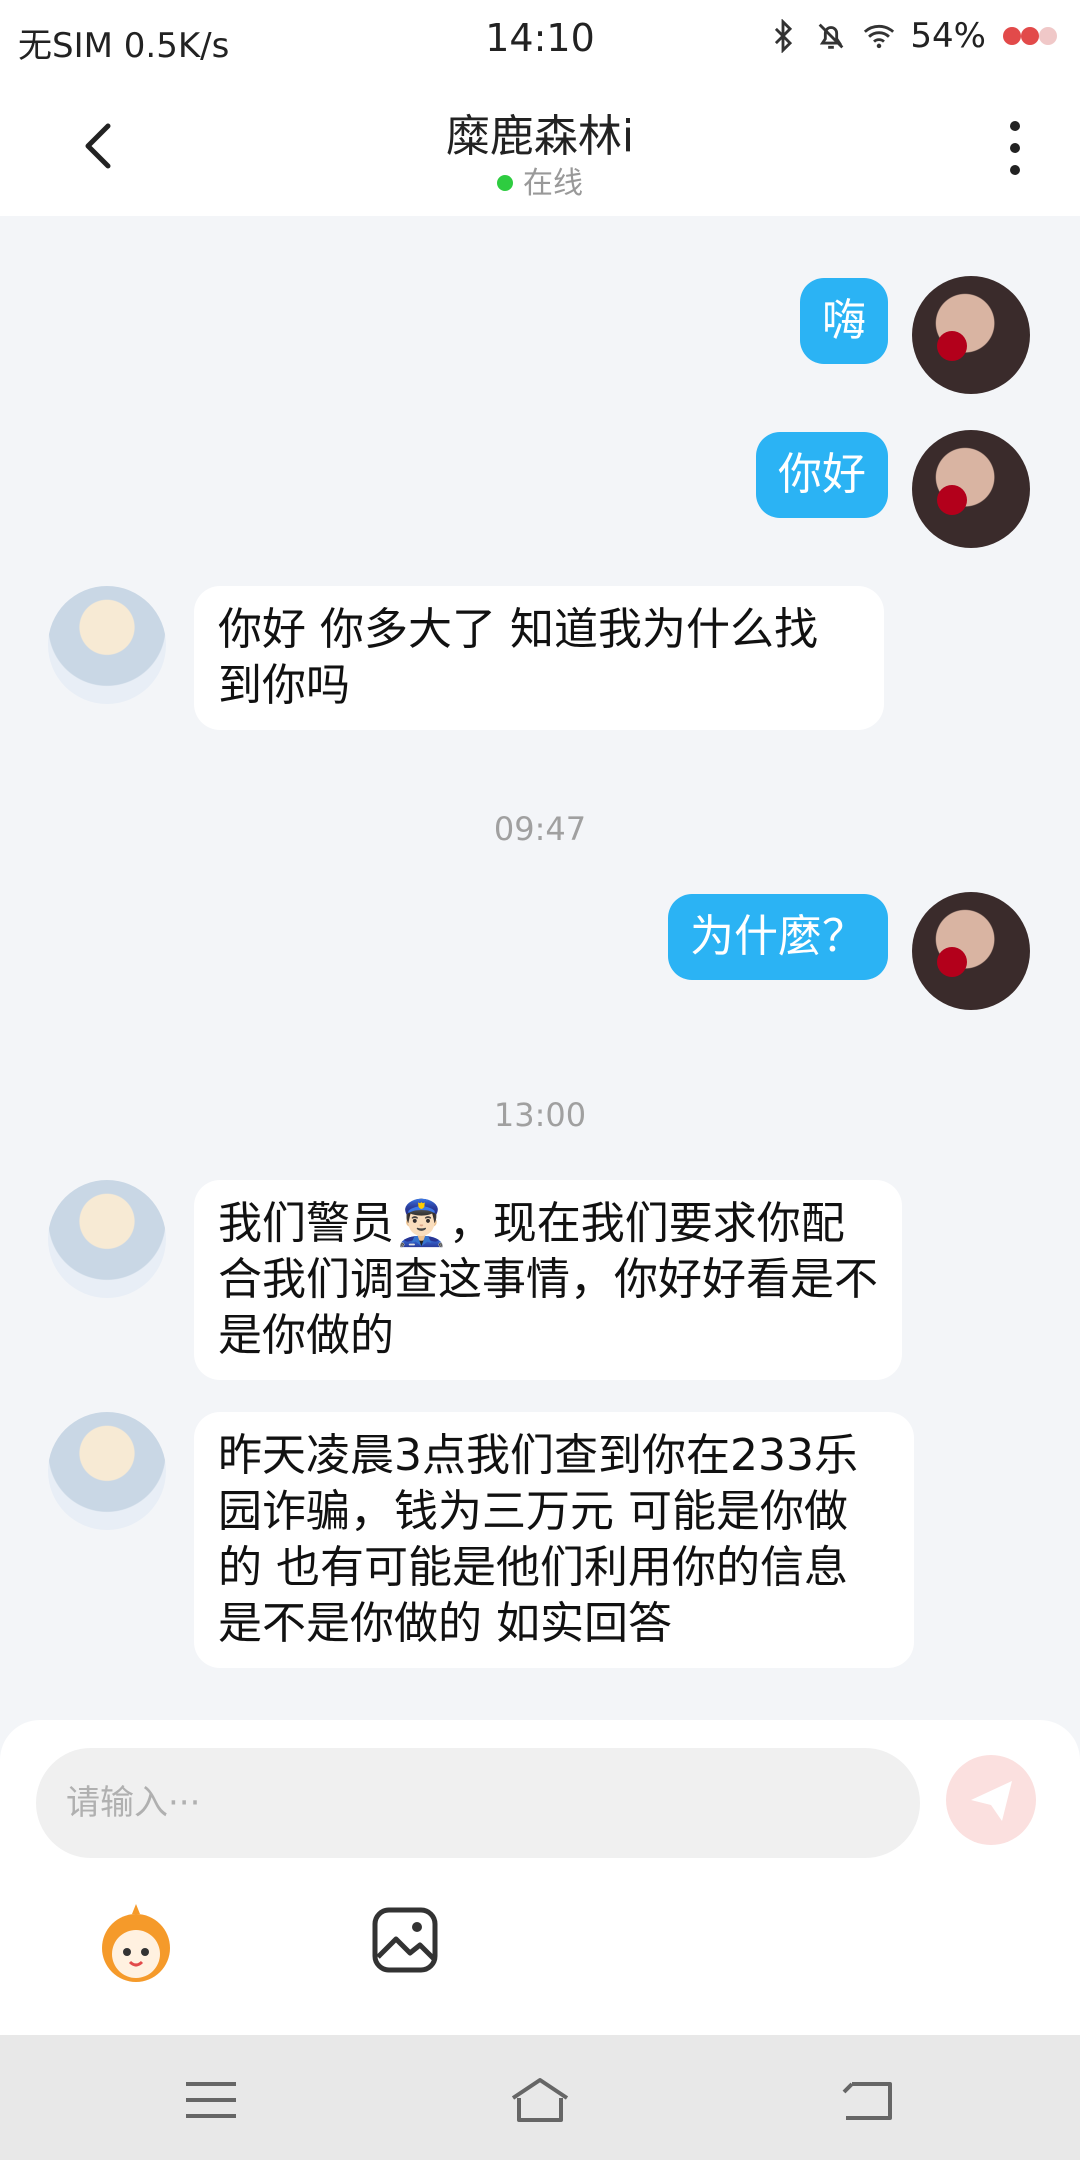 Image resolution: width=1080 pixels, height=2160 pixels. I want to click on composer-panel: 请输入···, so click(540, 1877).